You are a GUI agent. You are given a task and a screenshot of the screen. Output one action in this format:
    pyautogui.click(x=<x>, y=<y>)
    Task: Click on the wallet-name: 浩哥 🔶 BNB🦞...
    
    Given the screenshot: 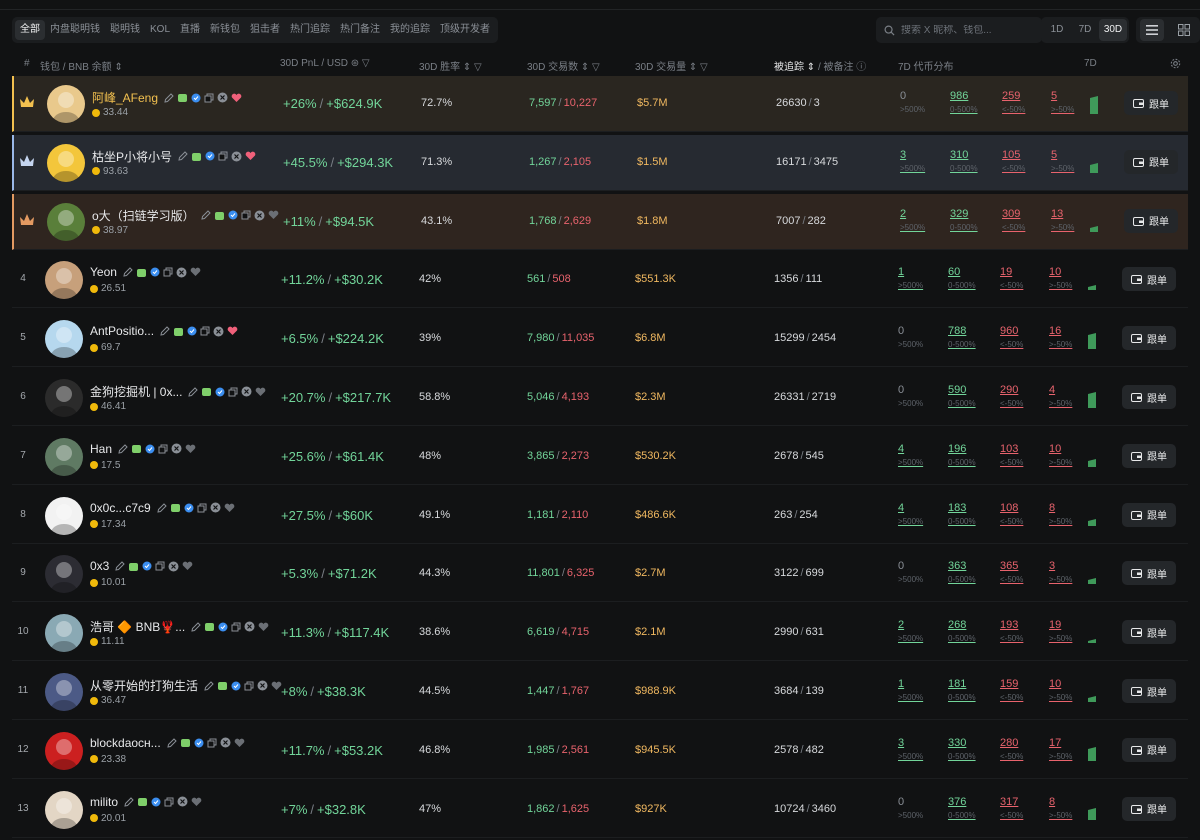 What is the action you would take?
    pyautogui.click(x=137, y=626)
    